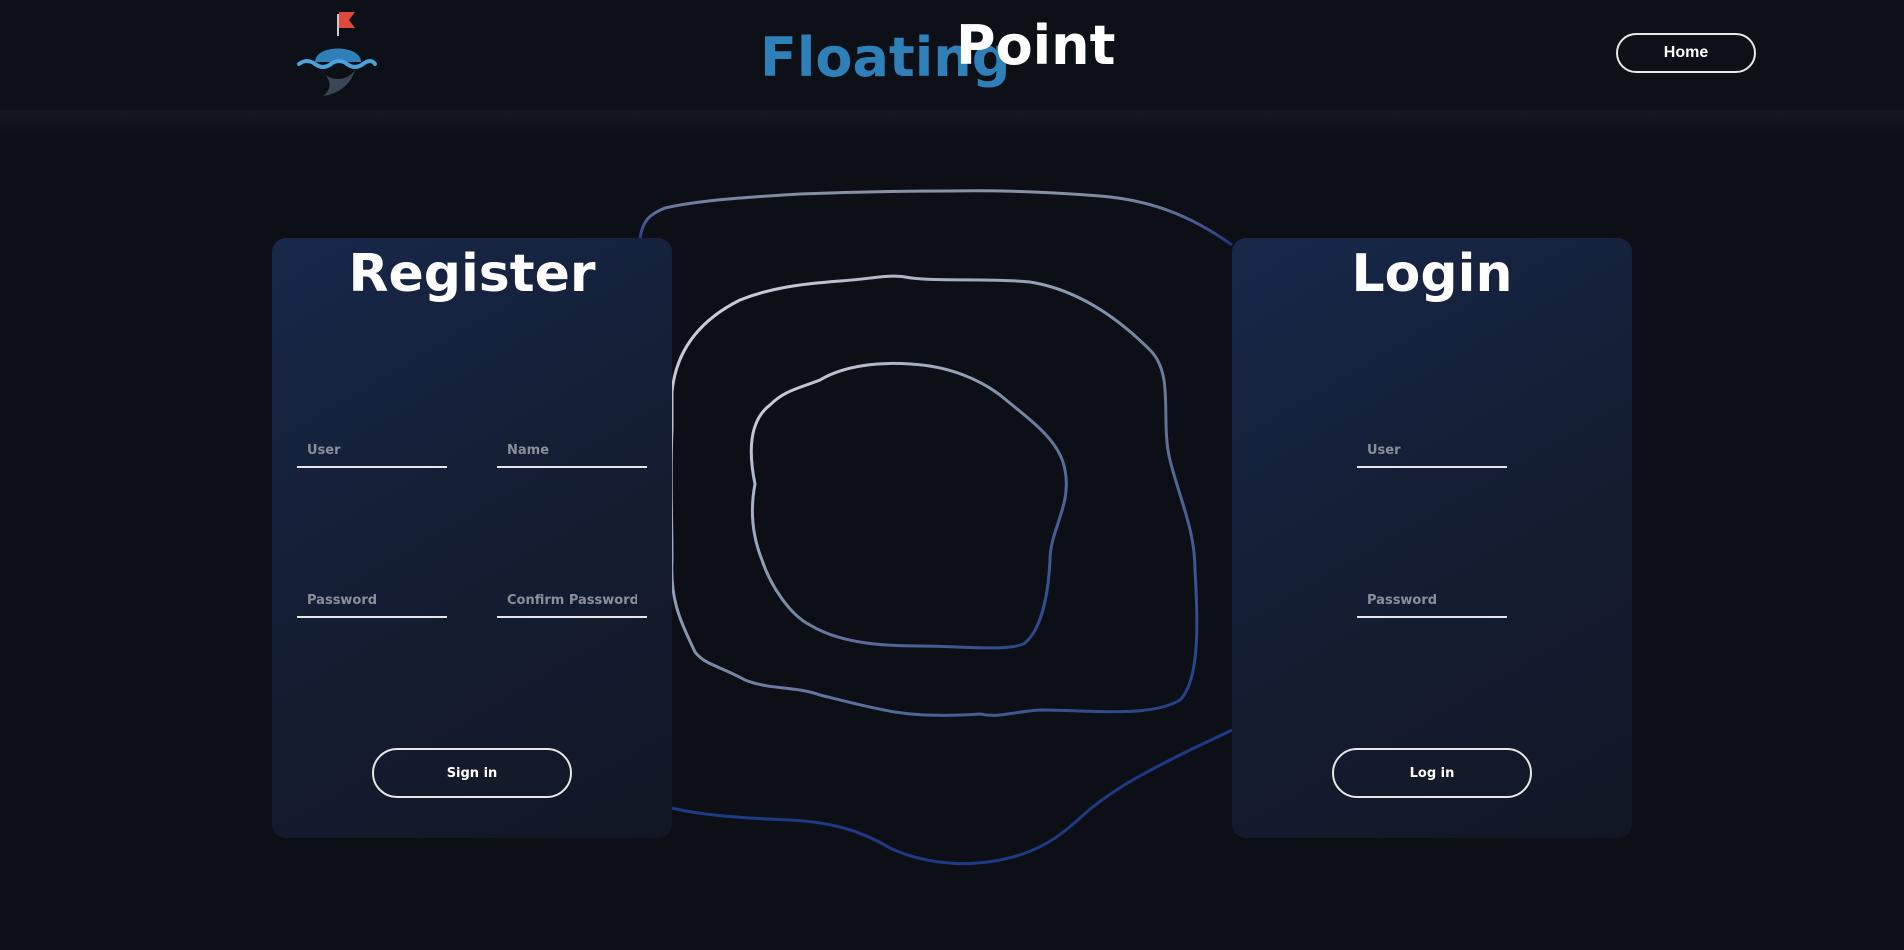 This screenshot has height=950, width=1904. I want to click on sign-in-button: Sign in, so click(472, 773).